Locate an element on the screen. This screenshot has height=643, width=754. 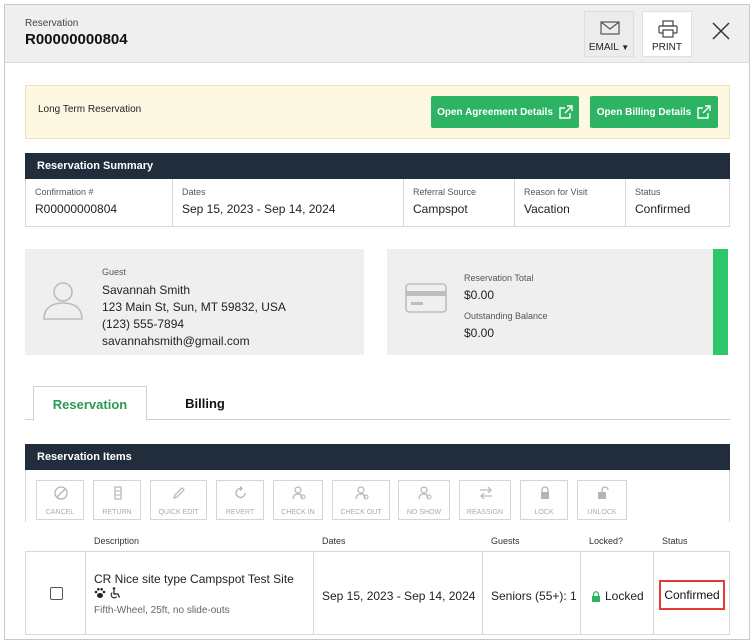
check-in-icon is located at coordinates (299, 493).